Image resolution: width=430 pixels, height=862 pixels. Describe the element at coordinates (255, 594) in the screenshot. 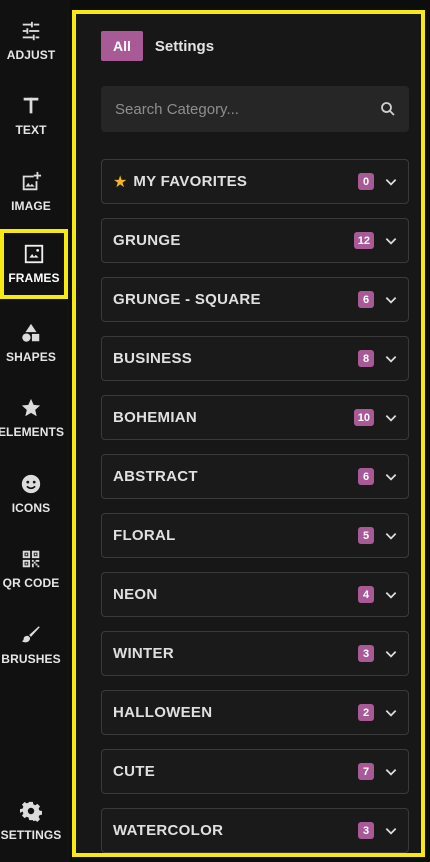

I see `category-neon: NEON 4` at that location.